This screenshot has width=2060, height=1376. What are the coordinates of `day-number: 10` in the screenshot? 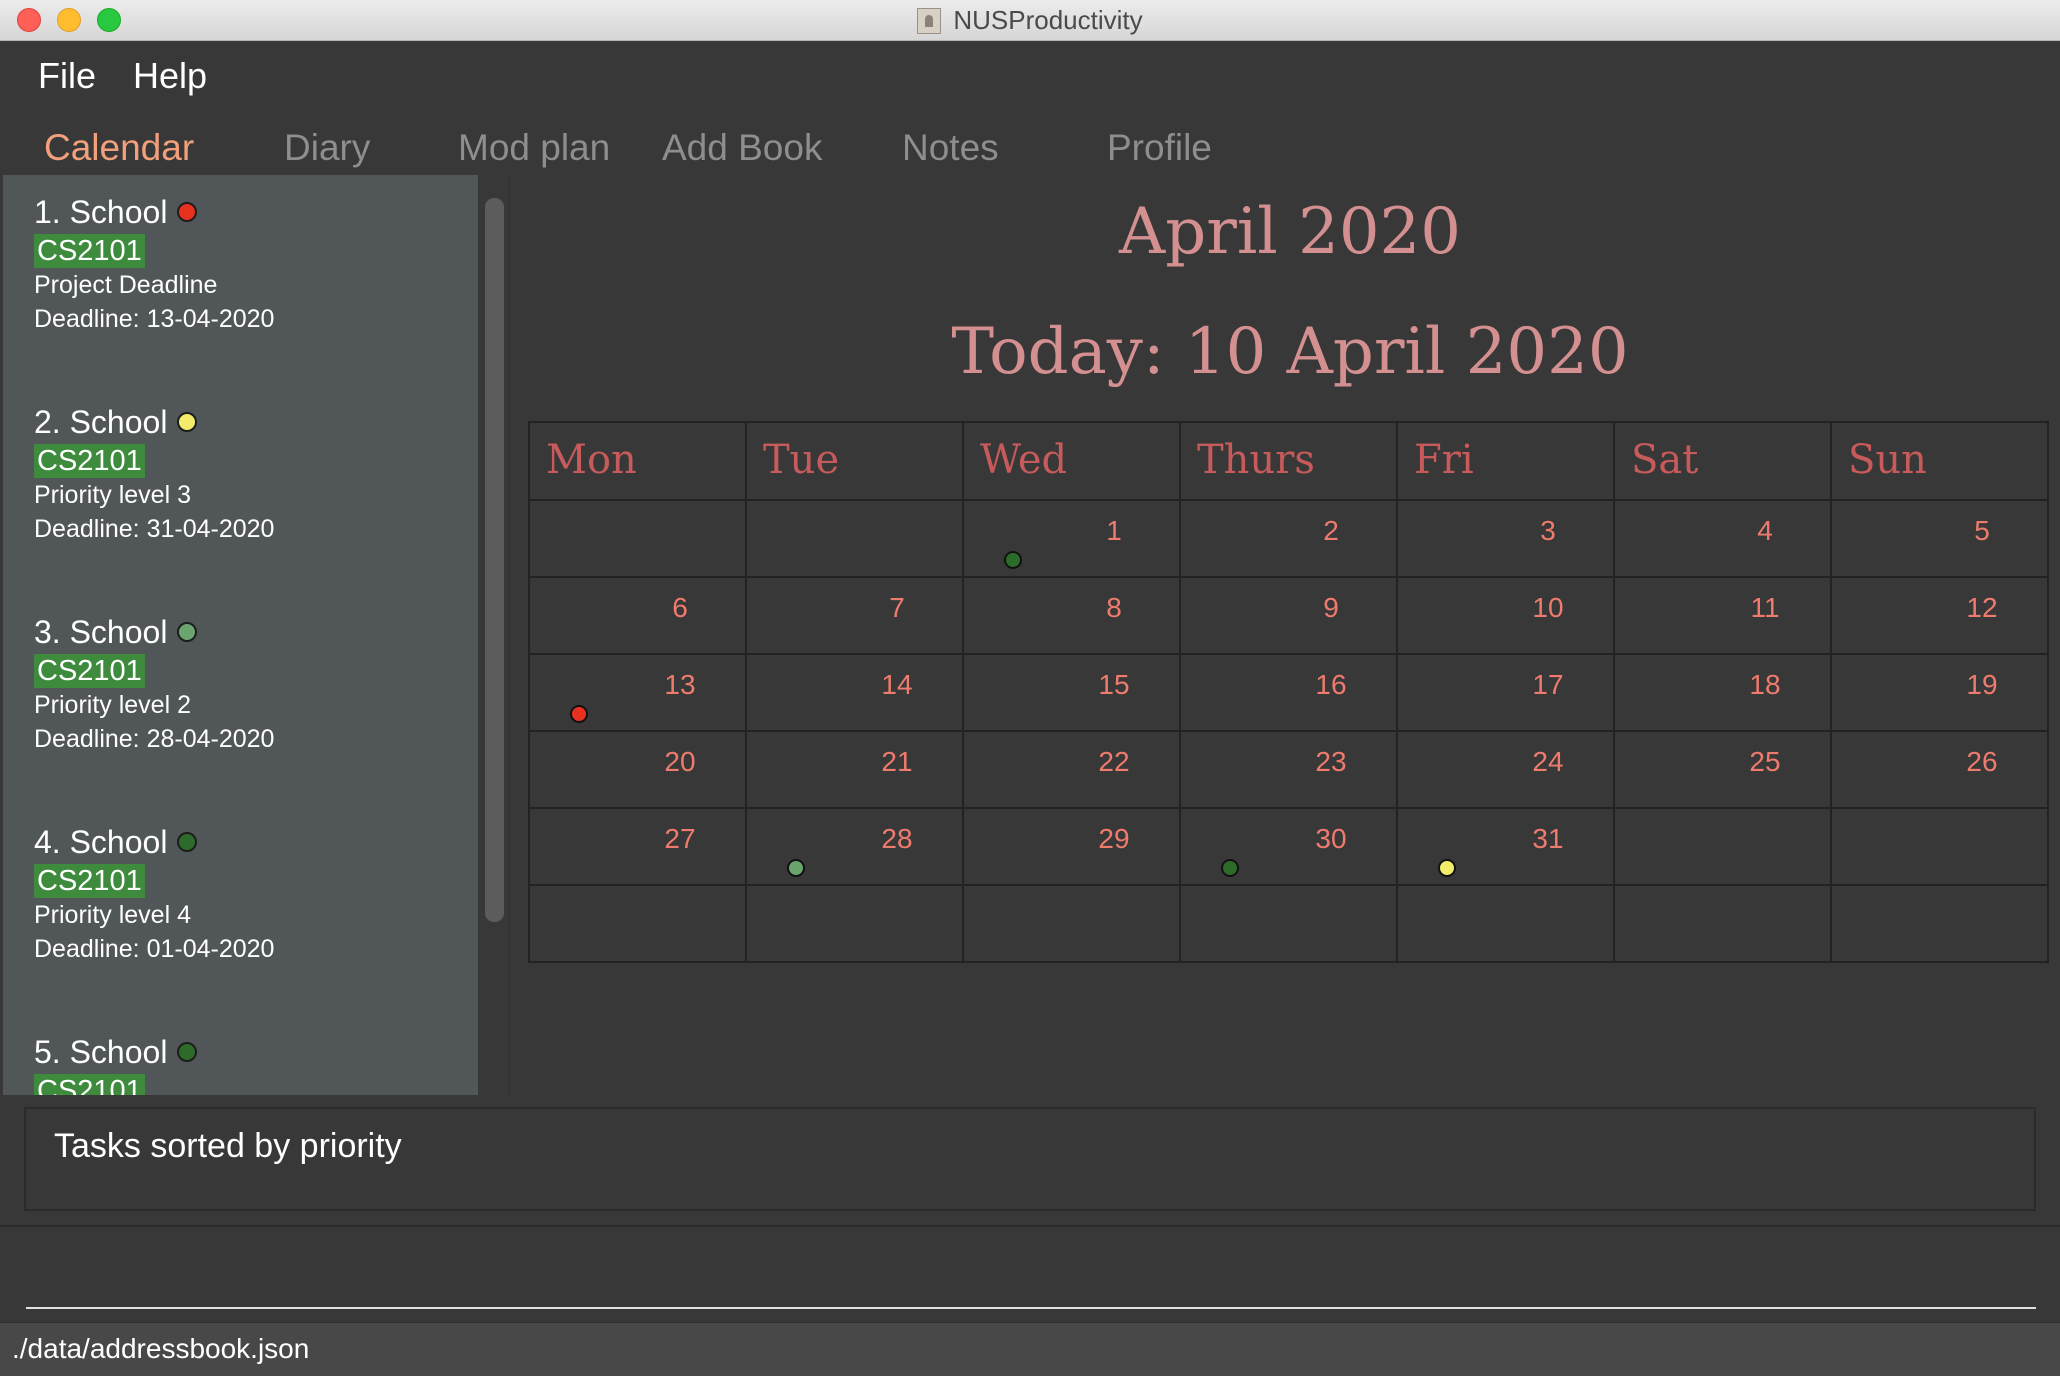 It's located at (1548, 607).